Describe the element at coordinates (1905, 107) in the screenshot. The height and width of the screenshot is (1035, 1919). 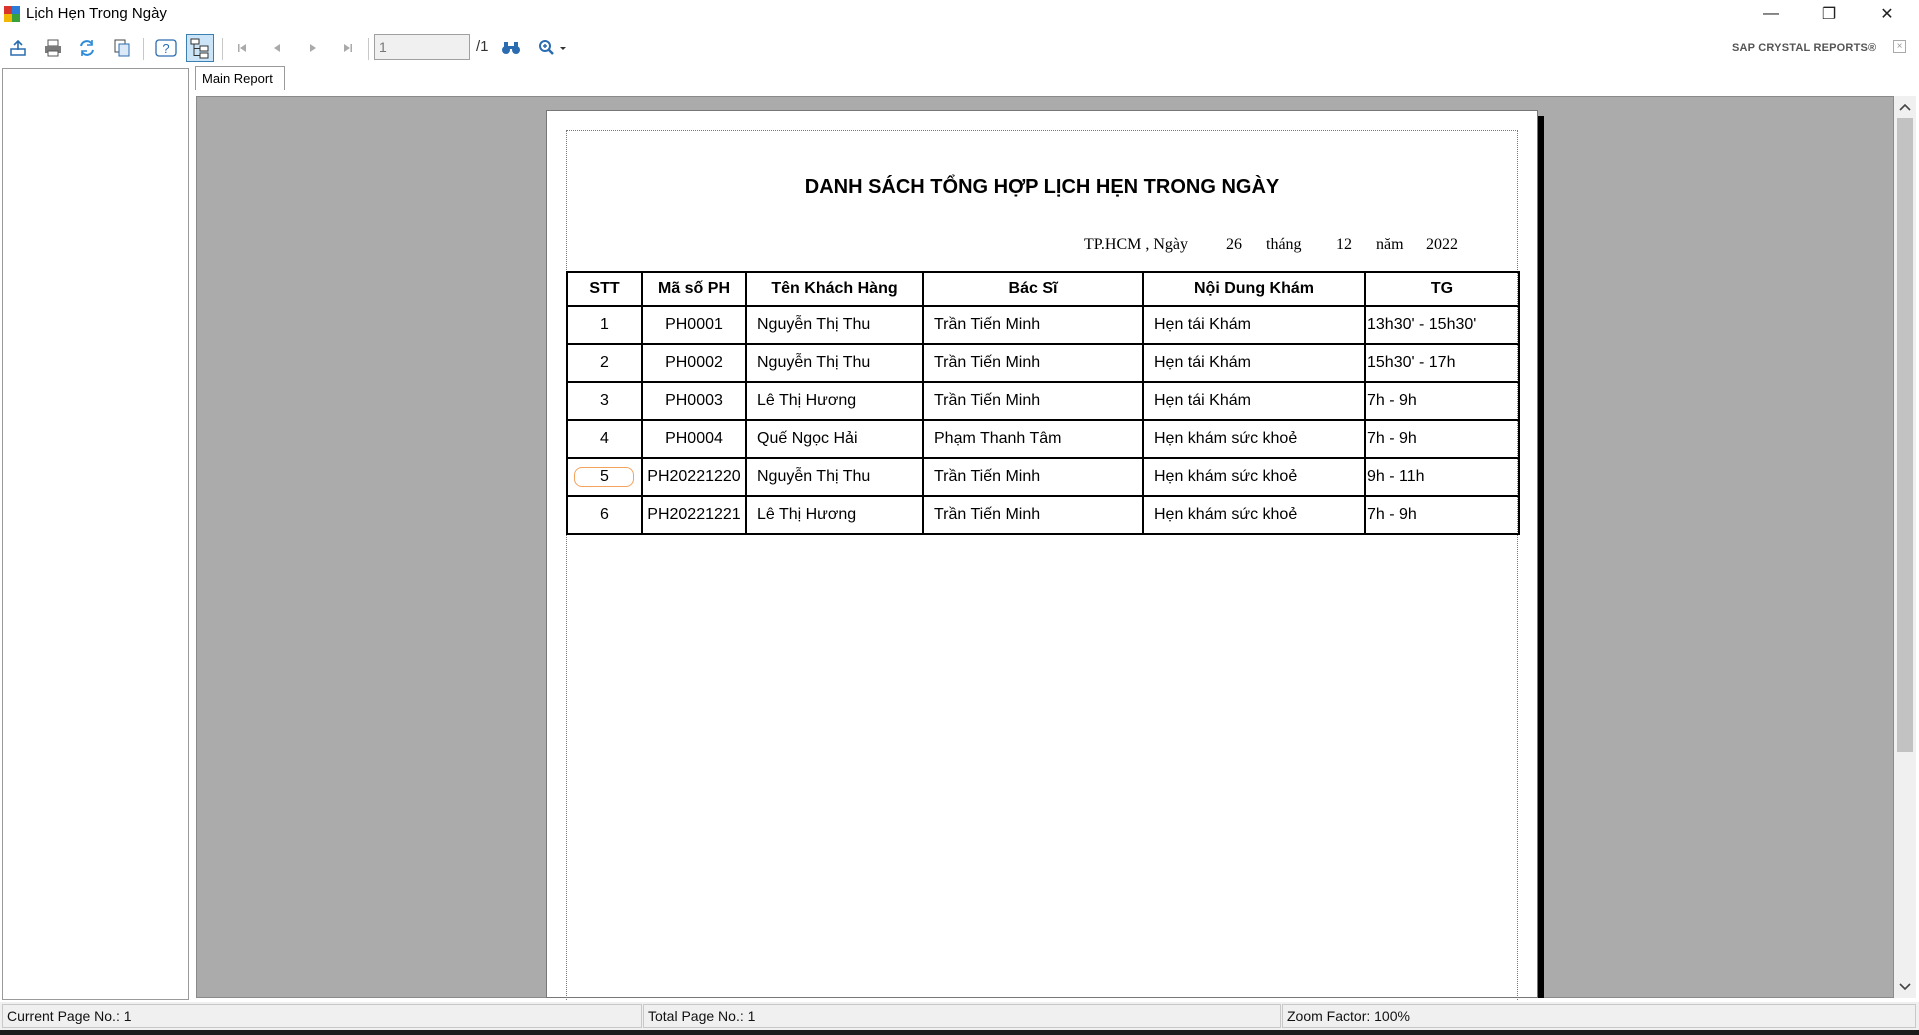
I see `scroll-up-icon` at that location.